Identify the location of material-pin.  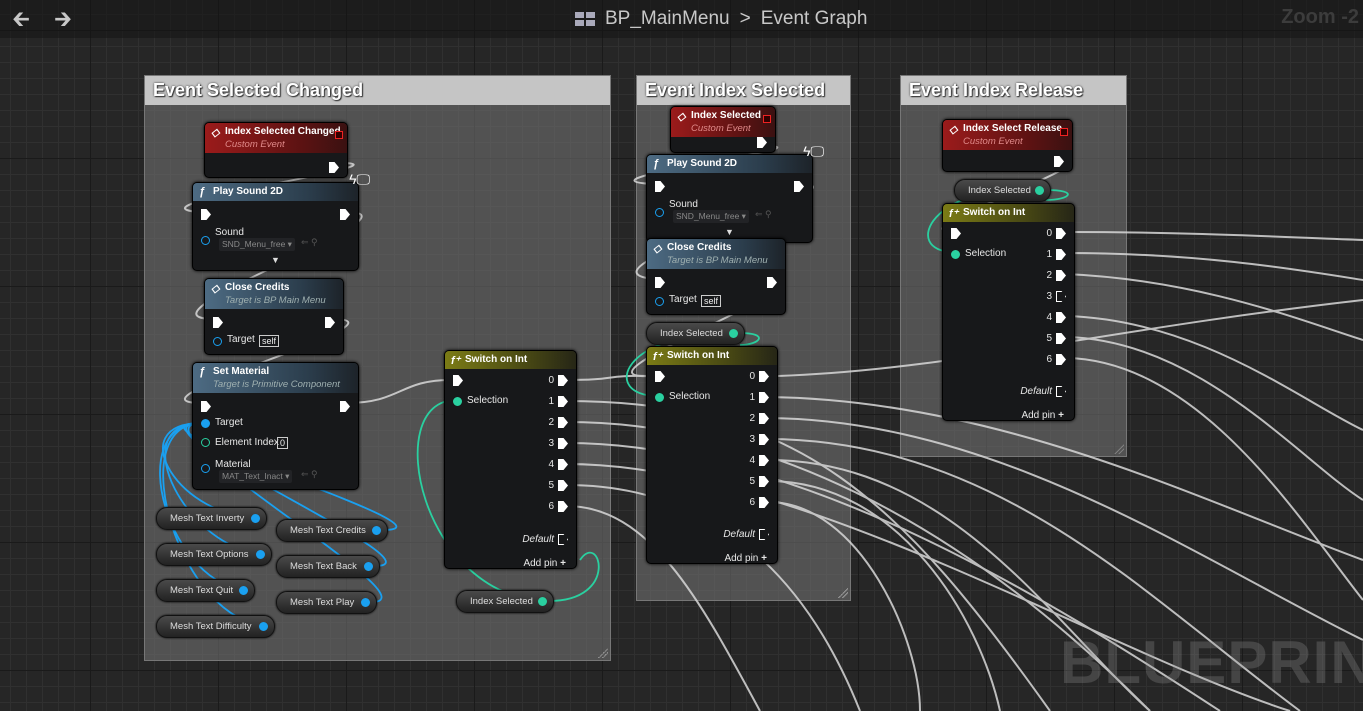
(205, 468).